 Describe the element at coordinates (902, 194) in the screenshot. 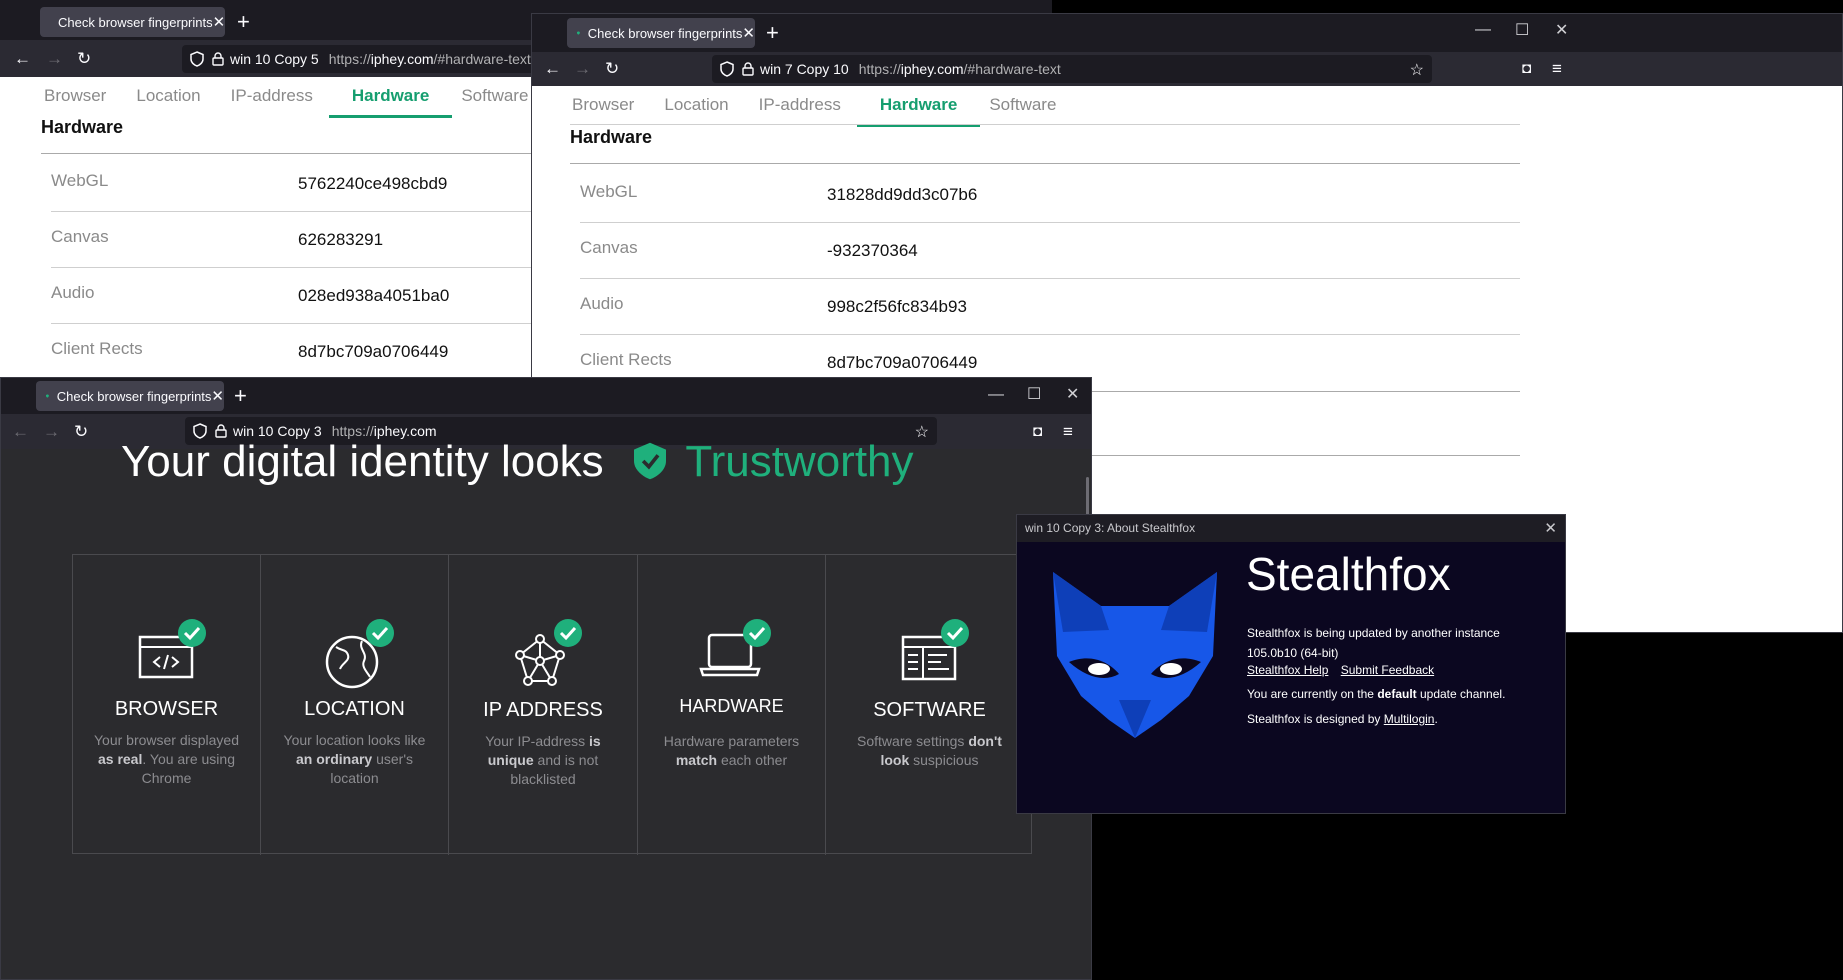

I see `webgl-value: 31828dd9dd3c07b6` at that location.